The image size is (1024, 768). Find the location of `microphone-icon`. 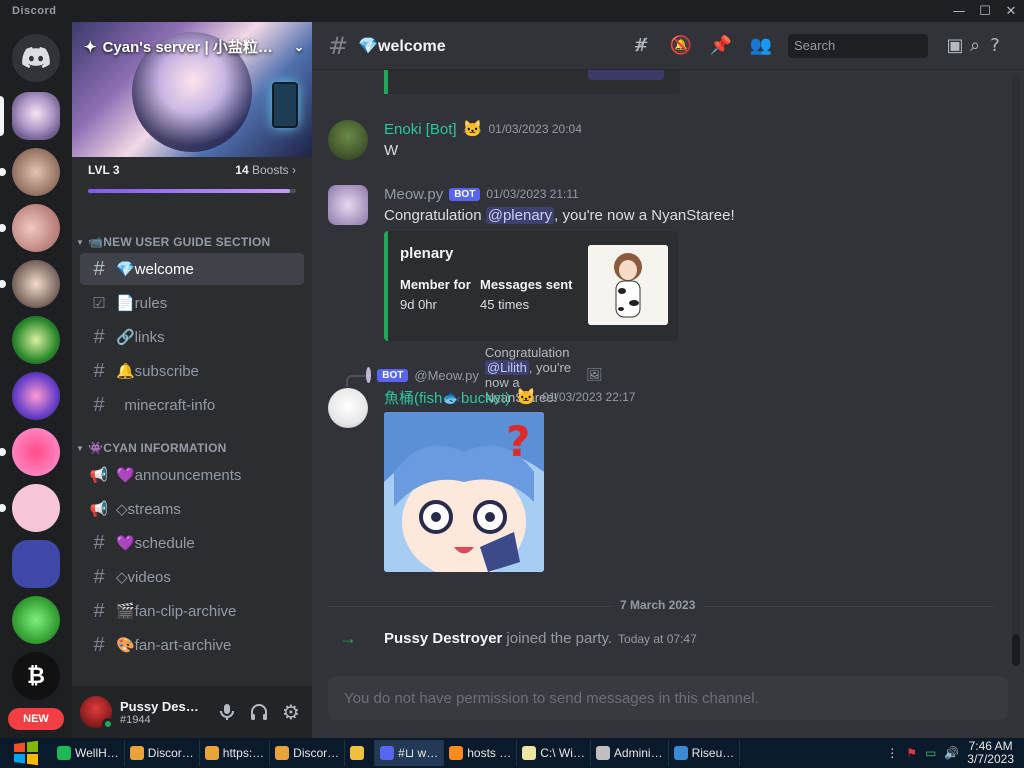

microphone-icon is located at coordinates (227, 712).